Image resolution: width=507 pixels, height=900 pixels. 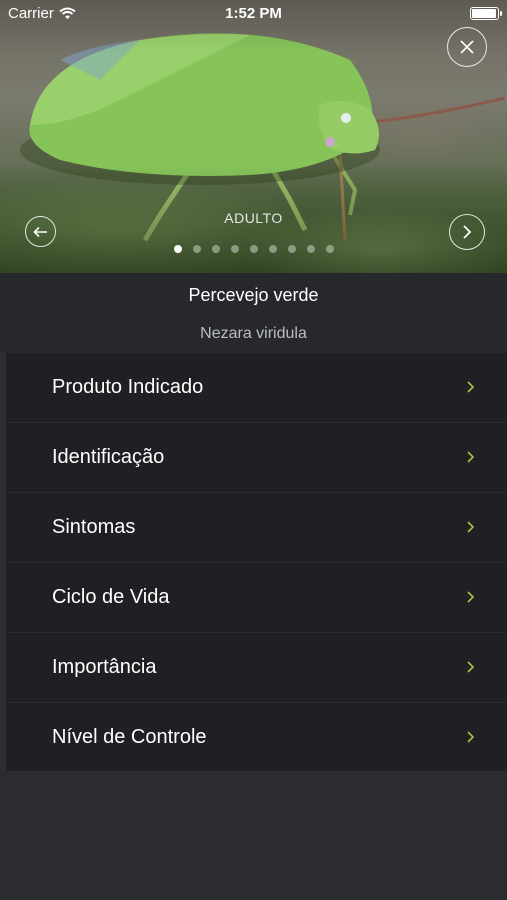 I want to click on page-indicator, so click(x=253, y=249).